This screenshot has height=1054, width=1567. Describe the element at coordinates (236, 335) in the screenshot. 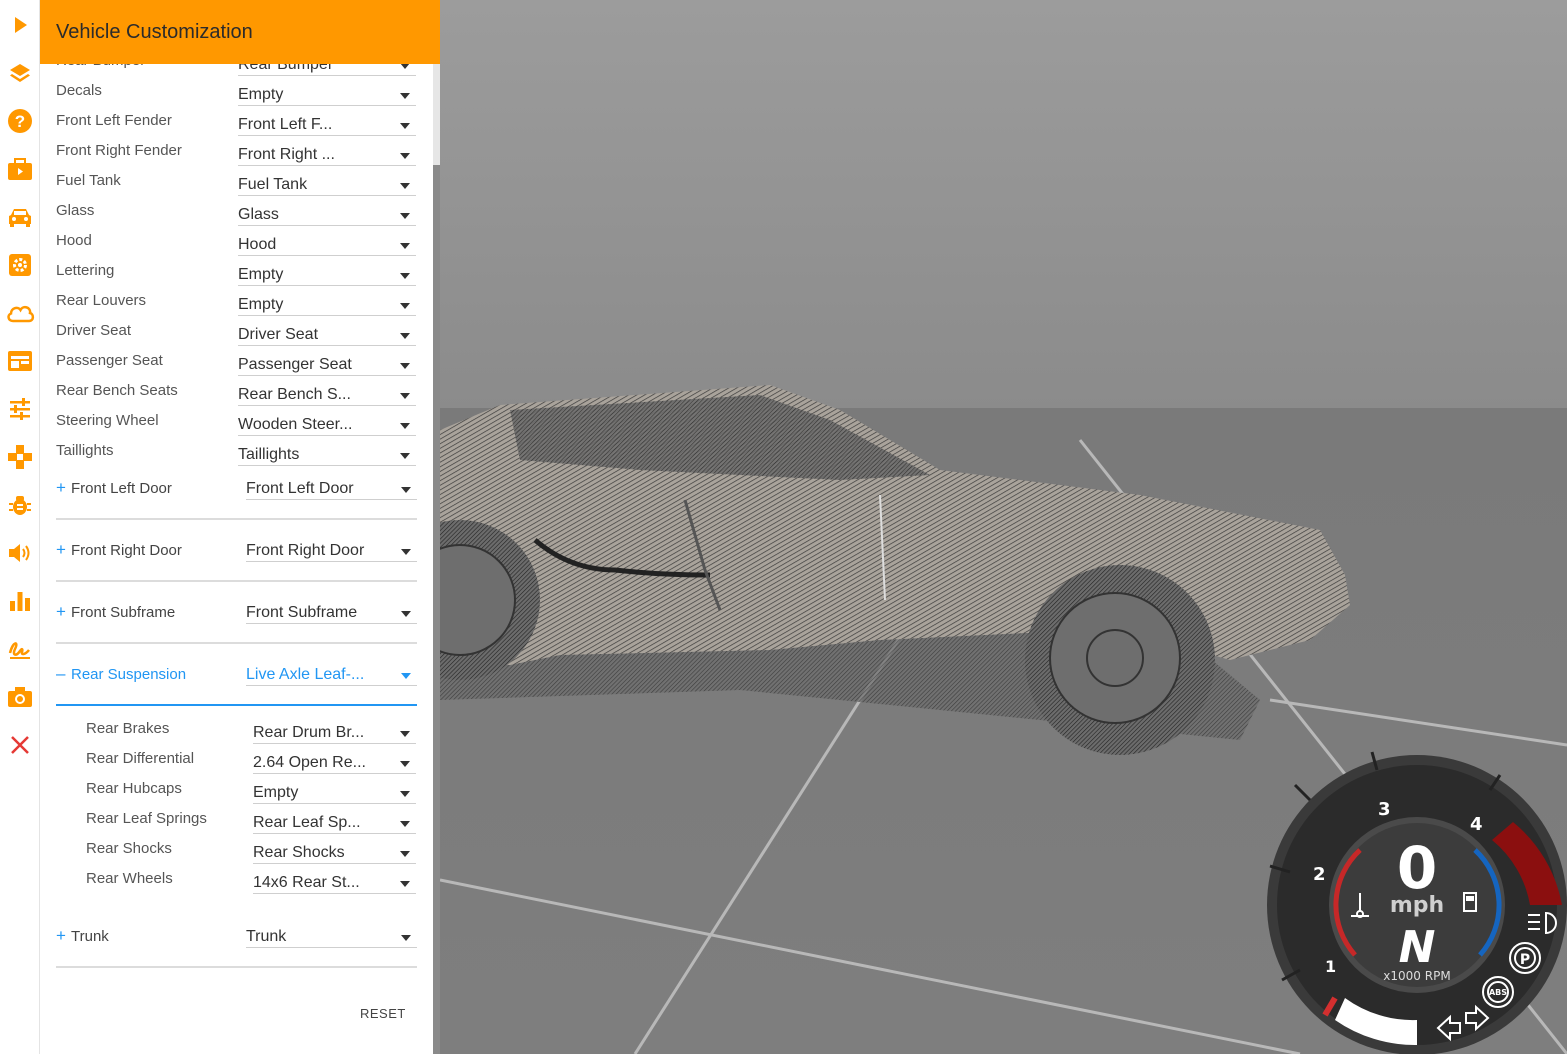

I see `part-row-driver-seat: Driver Seat Driver Seat` at that location.